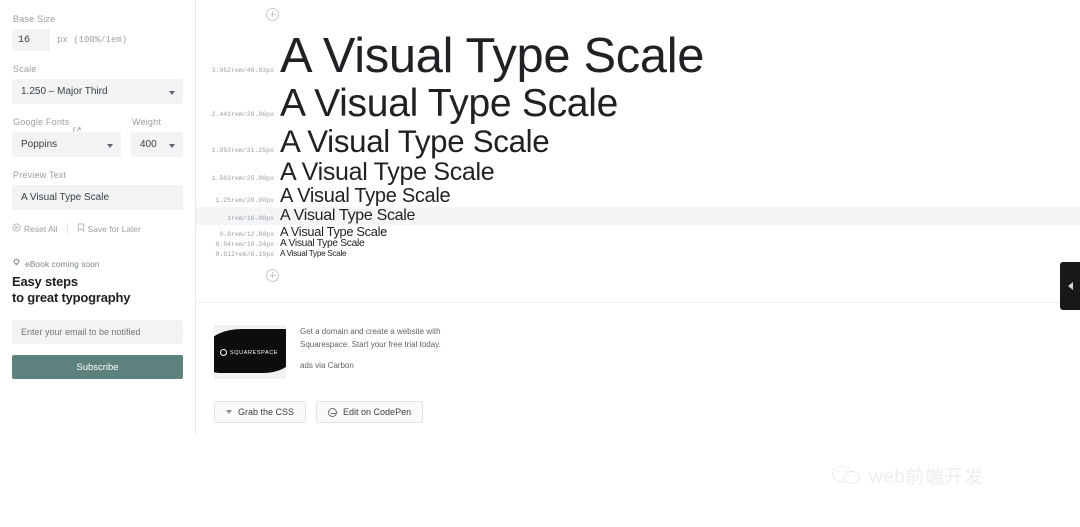  Describe the element at coordinates (638, 171) in the screenshot. I see `type-scale-row: 1.563rem/25.00px A Visual Type Scale` at that location.